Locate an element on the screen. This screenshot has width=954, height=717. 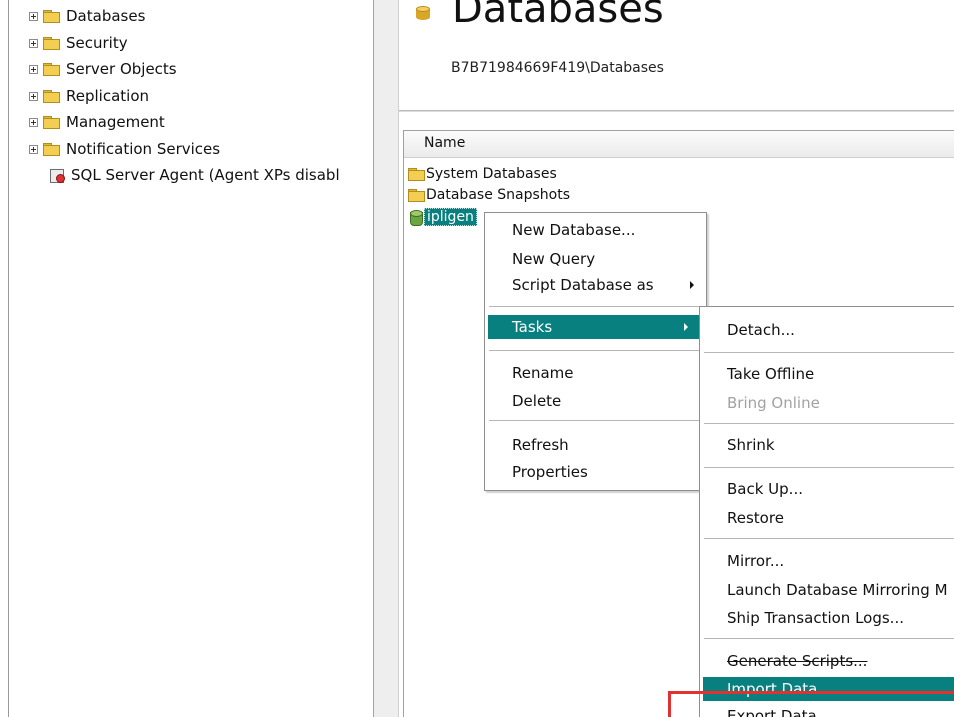
menu-item-shrink: Shrink is located at coordinates (827, 445).